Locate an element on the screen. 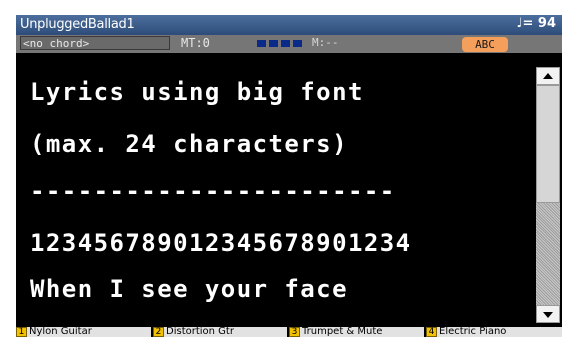 The image size is (578, 351). track-name: Electric Piano is located at coordinates (473, 332).